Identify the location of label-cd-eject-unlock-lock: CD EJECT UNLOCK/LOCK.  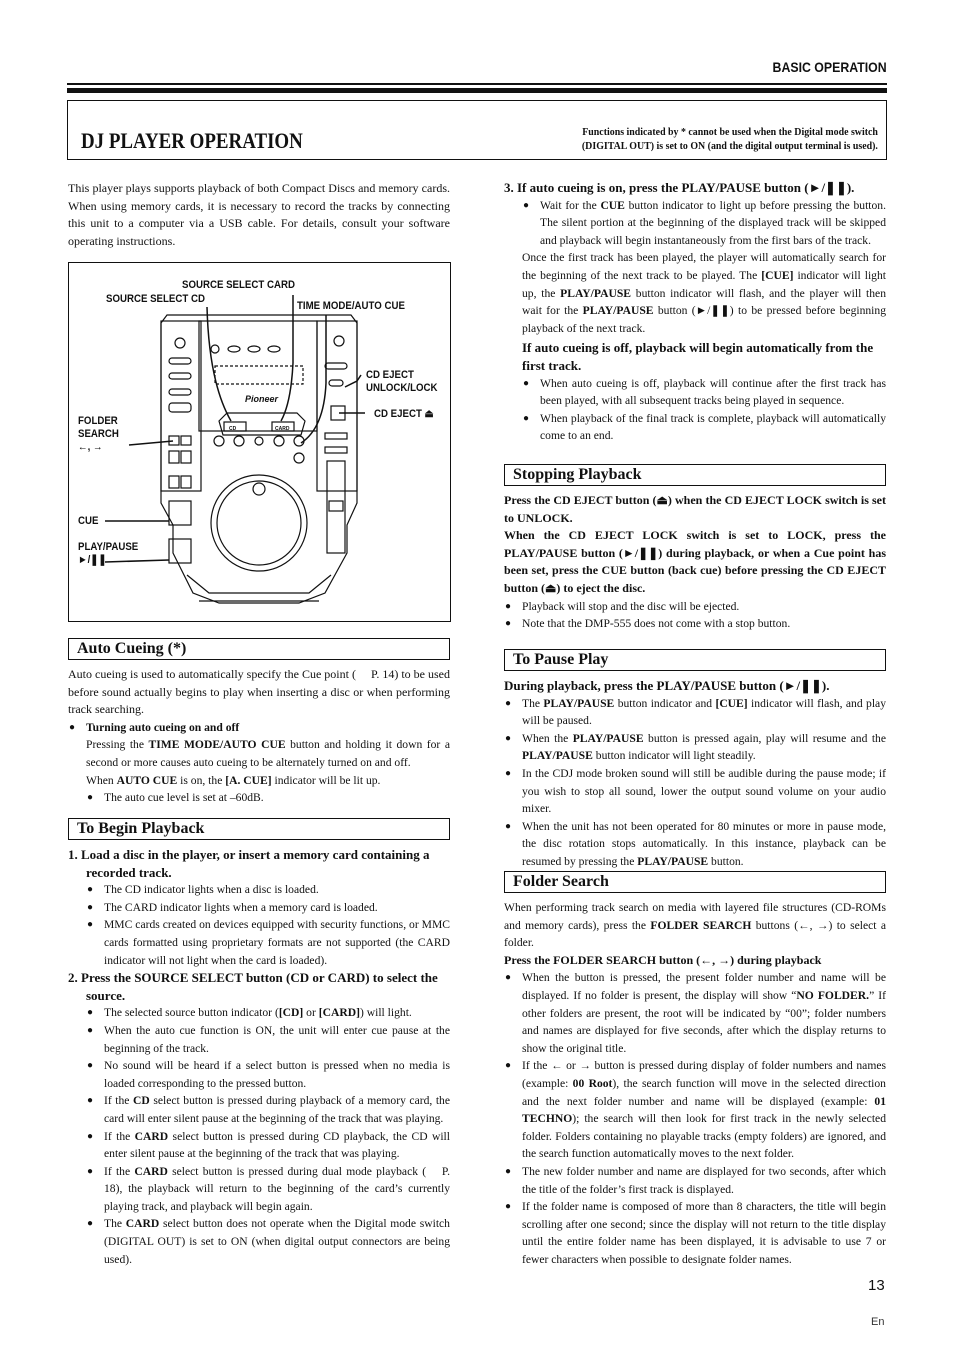
(402, 382).